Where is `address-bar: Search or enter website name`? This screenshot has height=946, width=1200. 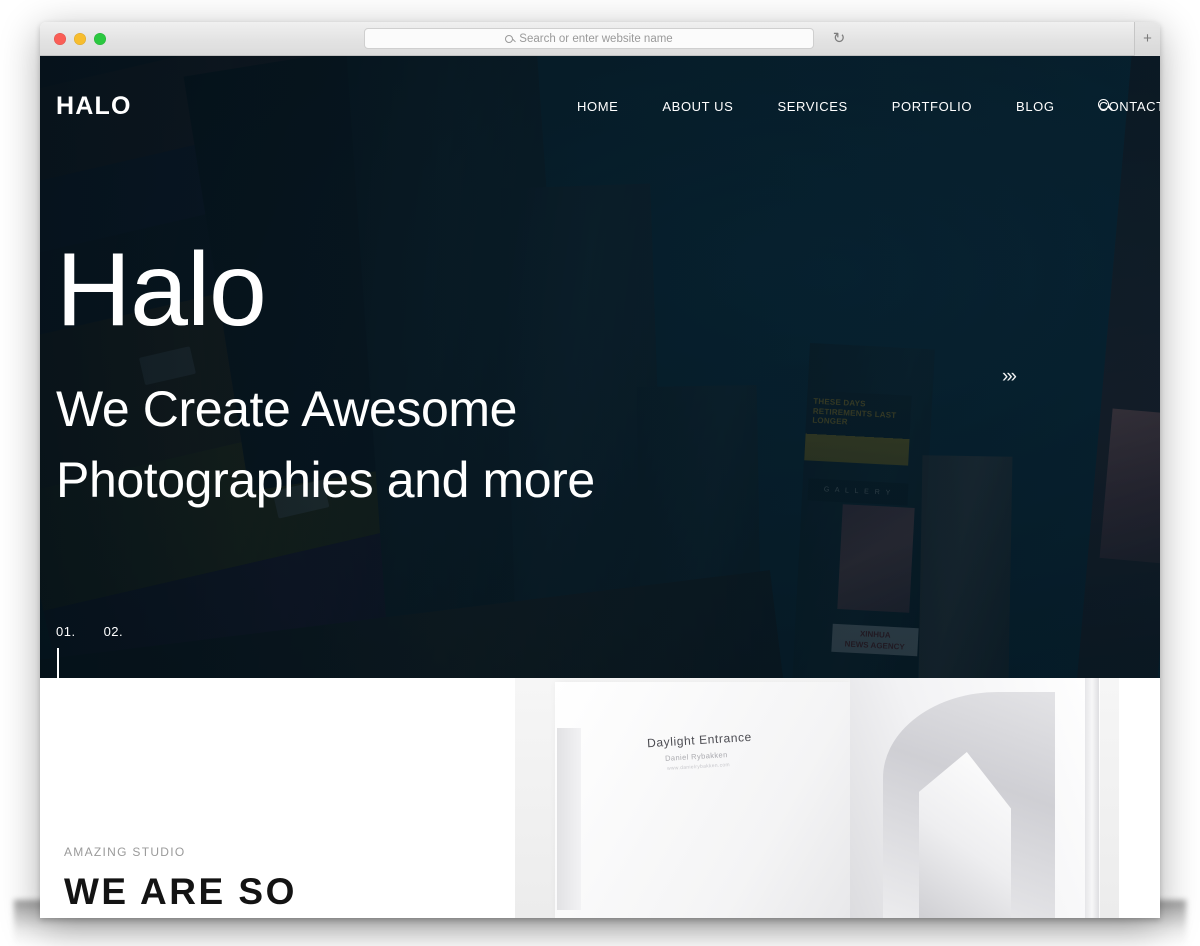 address-bar: Search or enter website name is located at coordinates (589, 38).